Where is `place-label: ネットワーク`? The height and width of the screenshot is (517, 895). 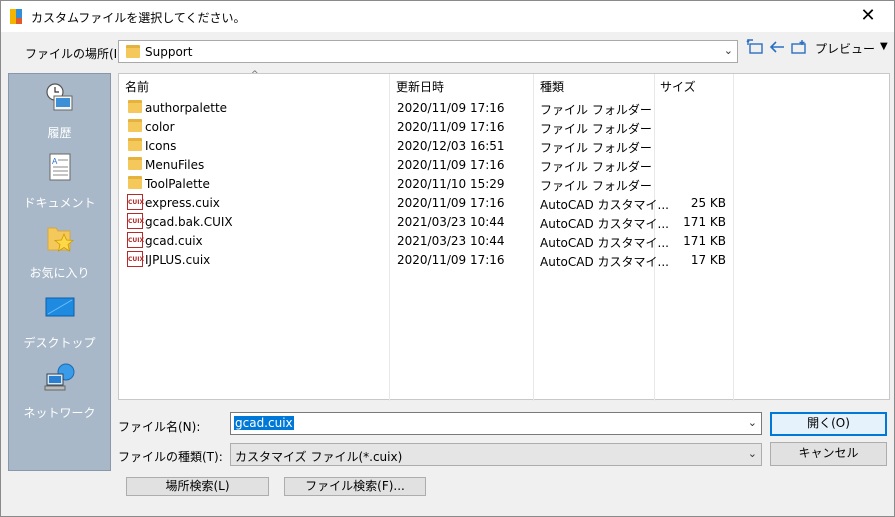
place-label: ネットワーク is located at coordinates (59, 413).